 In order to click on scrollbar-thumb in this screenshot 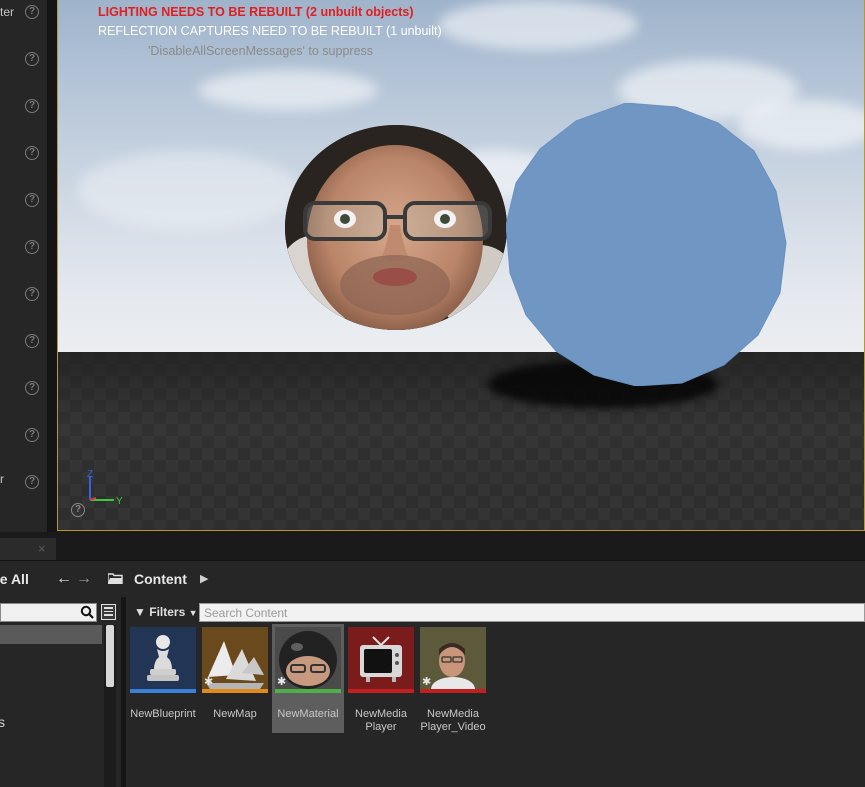, I will do `click(110, 656)`.